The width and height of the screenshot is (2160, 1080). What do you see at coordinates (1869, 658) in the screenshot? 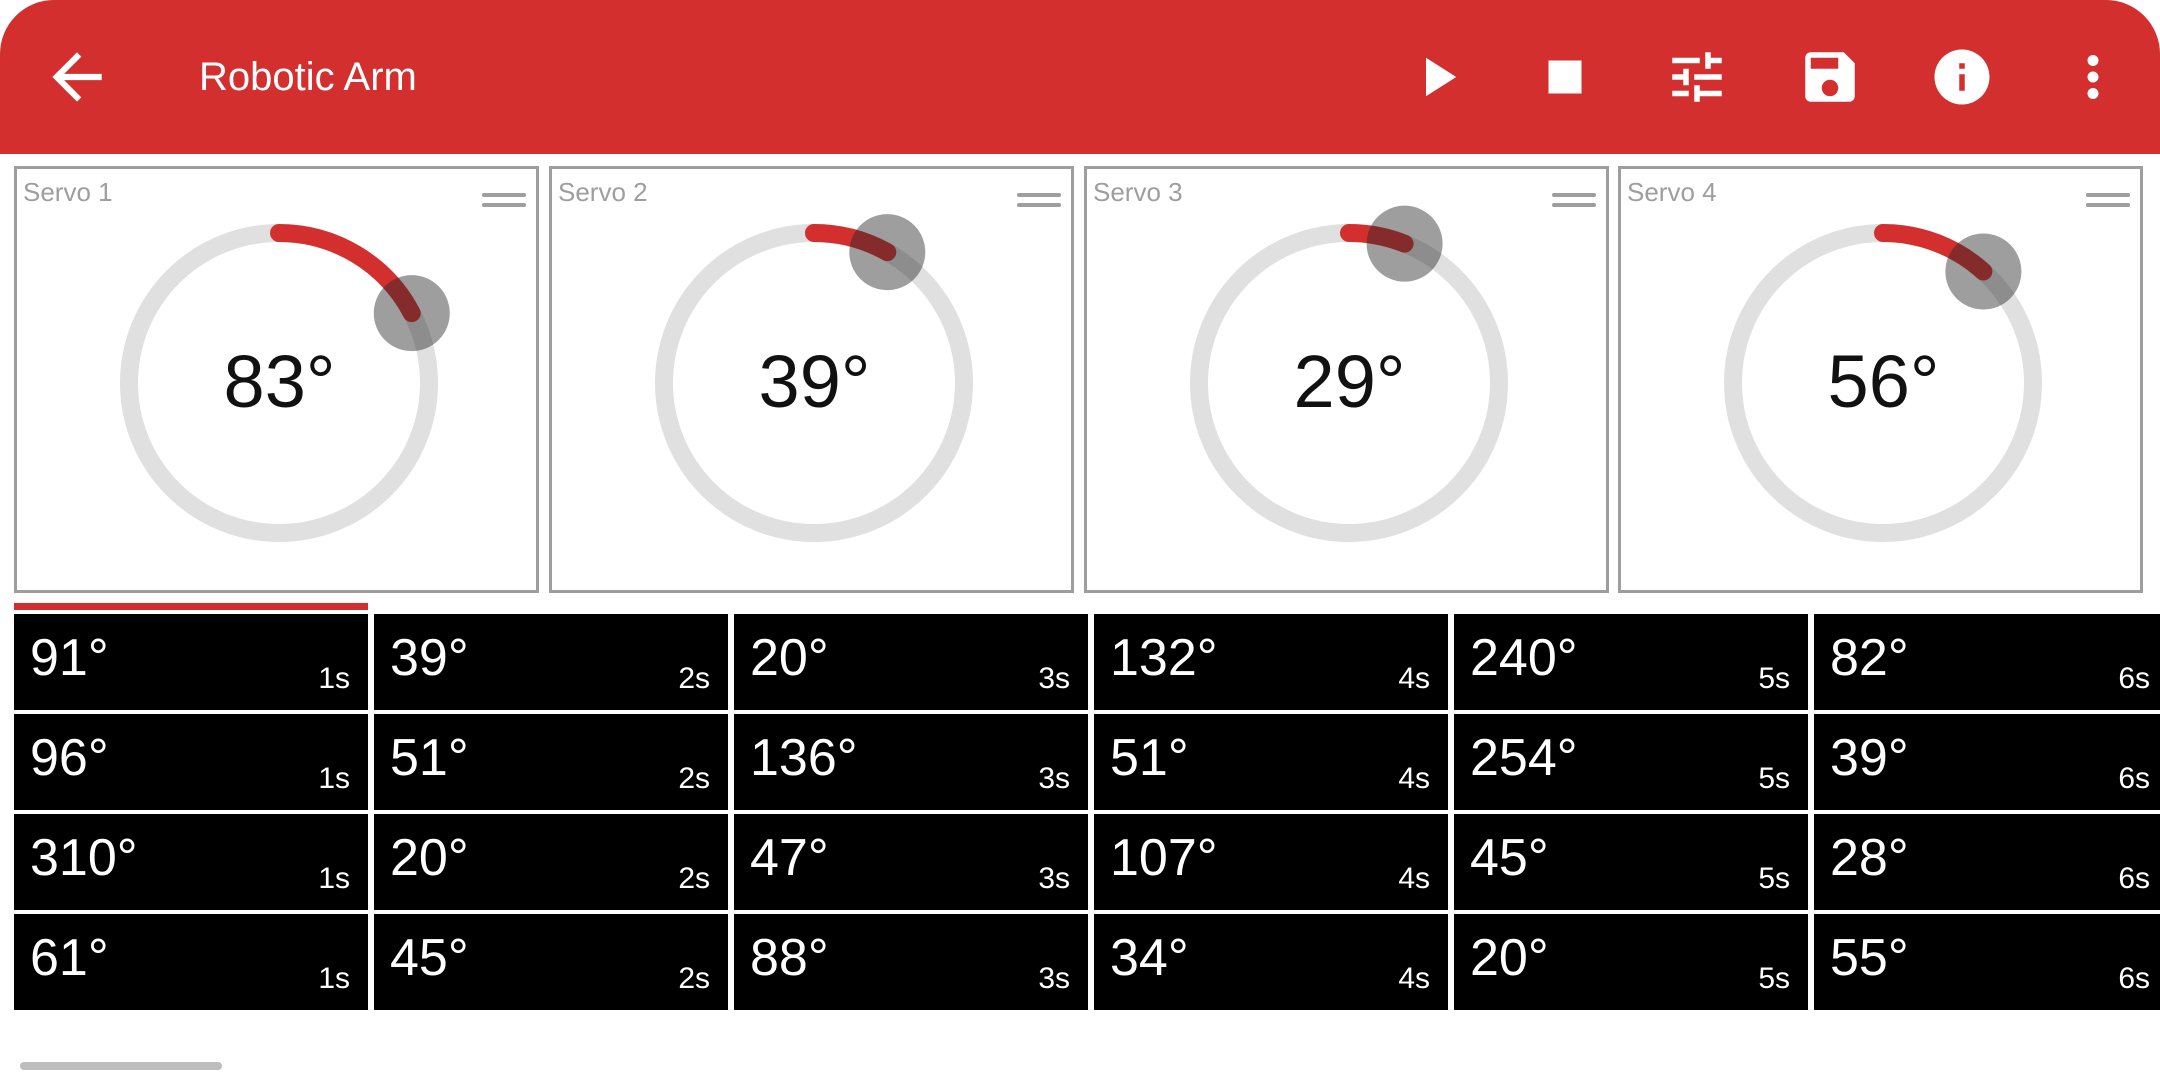
I see `cell-angle: 82°` at bounding box center [1869, 658].